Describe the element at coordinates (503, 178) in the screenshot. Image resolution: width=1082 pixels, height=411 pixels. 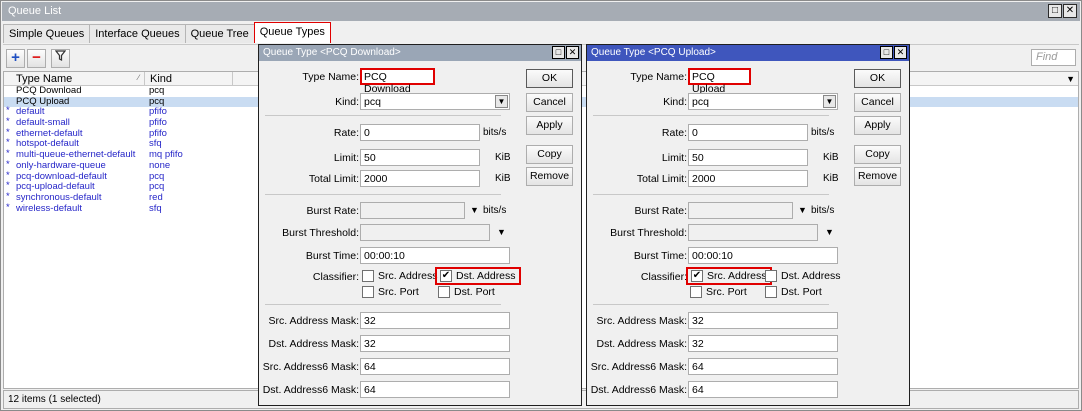
I see `total-limit-unit: KiB` at that location.